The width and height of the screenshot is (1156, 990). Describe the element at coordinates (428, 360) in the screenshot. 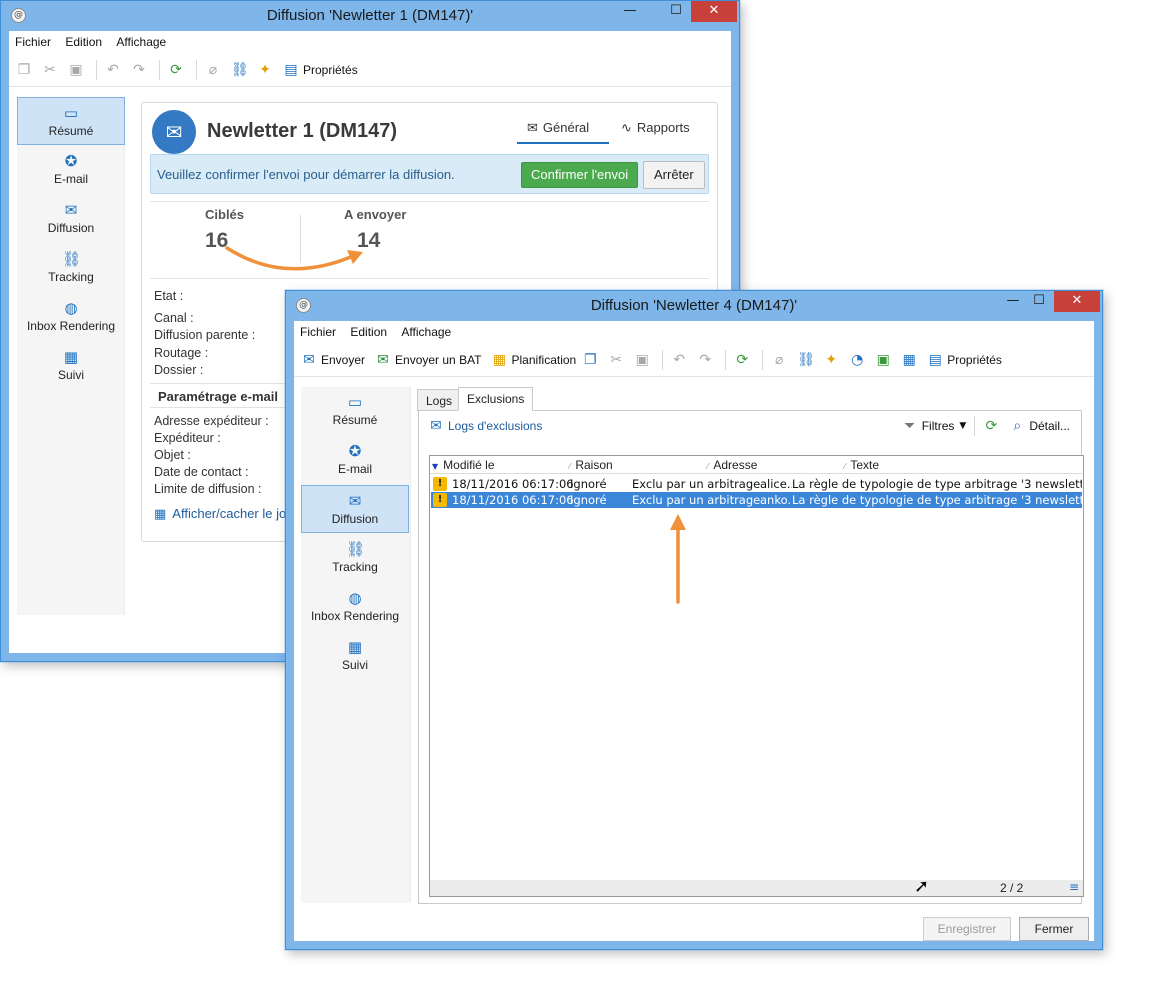

I see `send-proof-button: ✉ Envoyer un BAT` at that location.